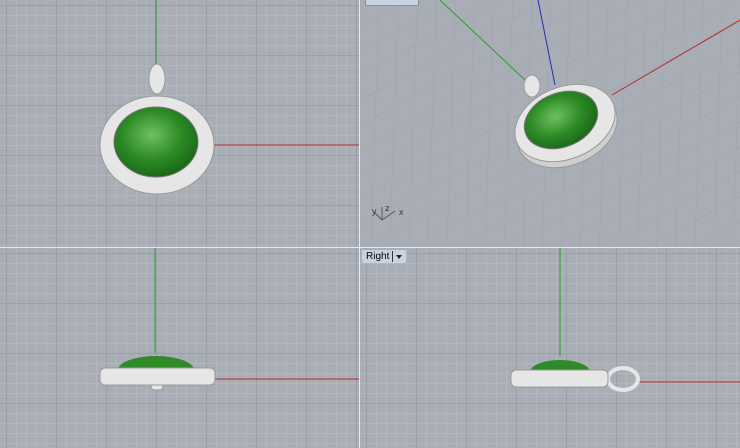 This screenshot has width=740, height=448. Describe the element at coordinates (399, 256) in the screenshot. I see `caret-icon` at that location.